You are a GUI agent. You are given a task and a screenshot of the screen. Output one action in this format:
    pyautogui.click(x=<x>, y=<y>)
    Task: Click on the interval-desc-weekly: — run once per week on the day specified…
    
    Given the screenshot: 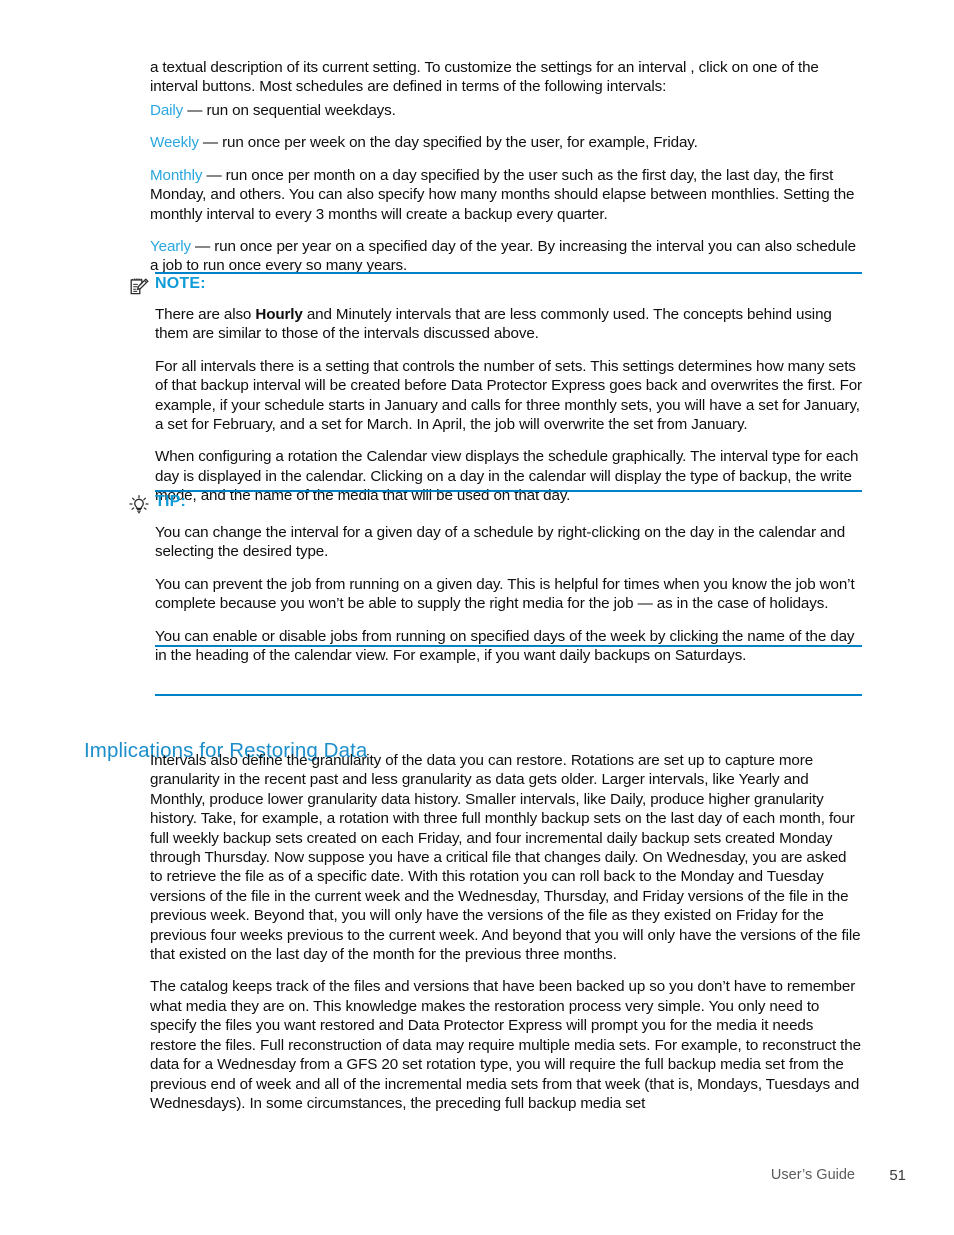 What is the action you would take?
    pyautogui.click(x=448, y=143)
    